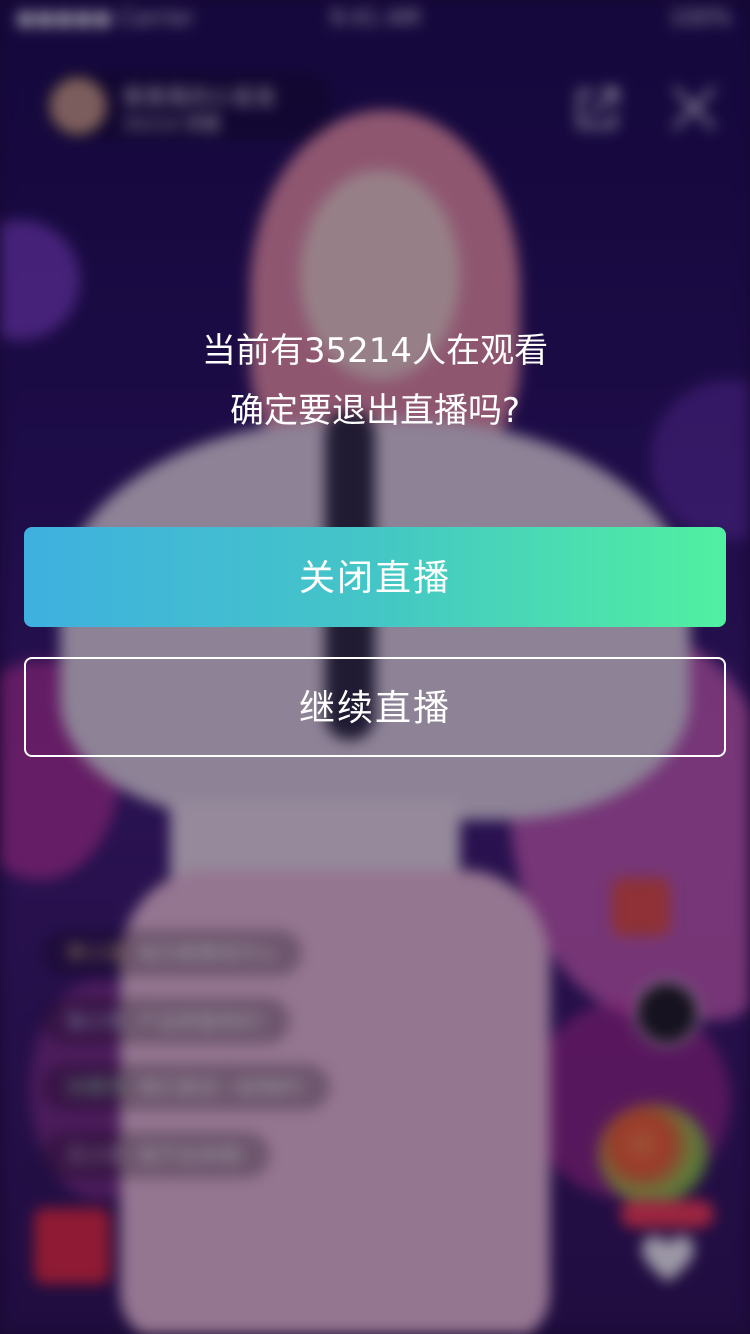 The height and width of the screenshot is (1334, 750). What do you see at coordinates (375, 577) in the screenshot?
I see `end-live-button: 关闭直播` at bounding box center [375, 577].